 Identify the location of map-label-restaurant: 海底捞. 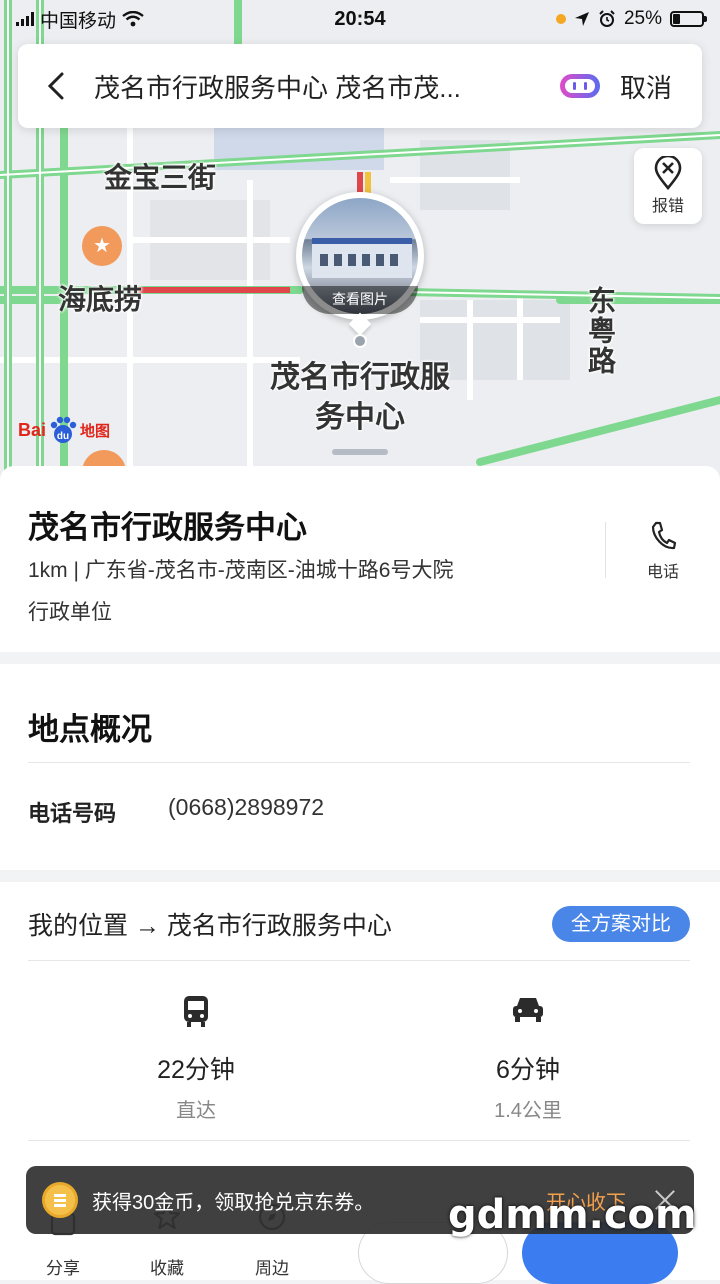
(100, 298).